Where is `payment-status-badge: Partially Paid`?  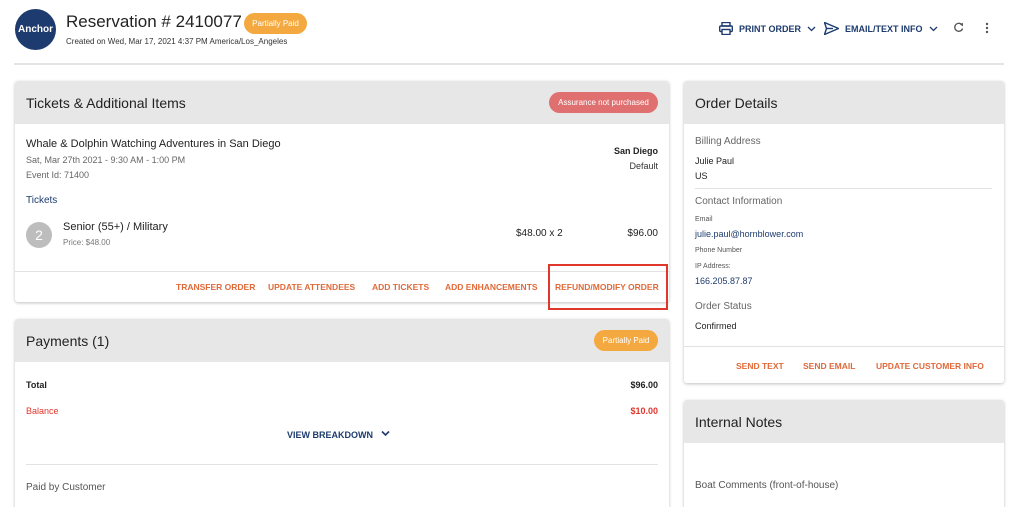
payment-status-badge: Partially Paid is located at coordinates (626, 340).